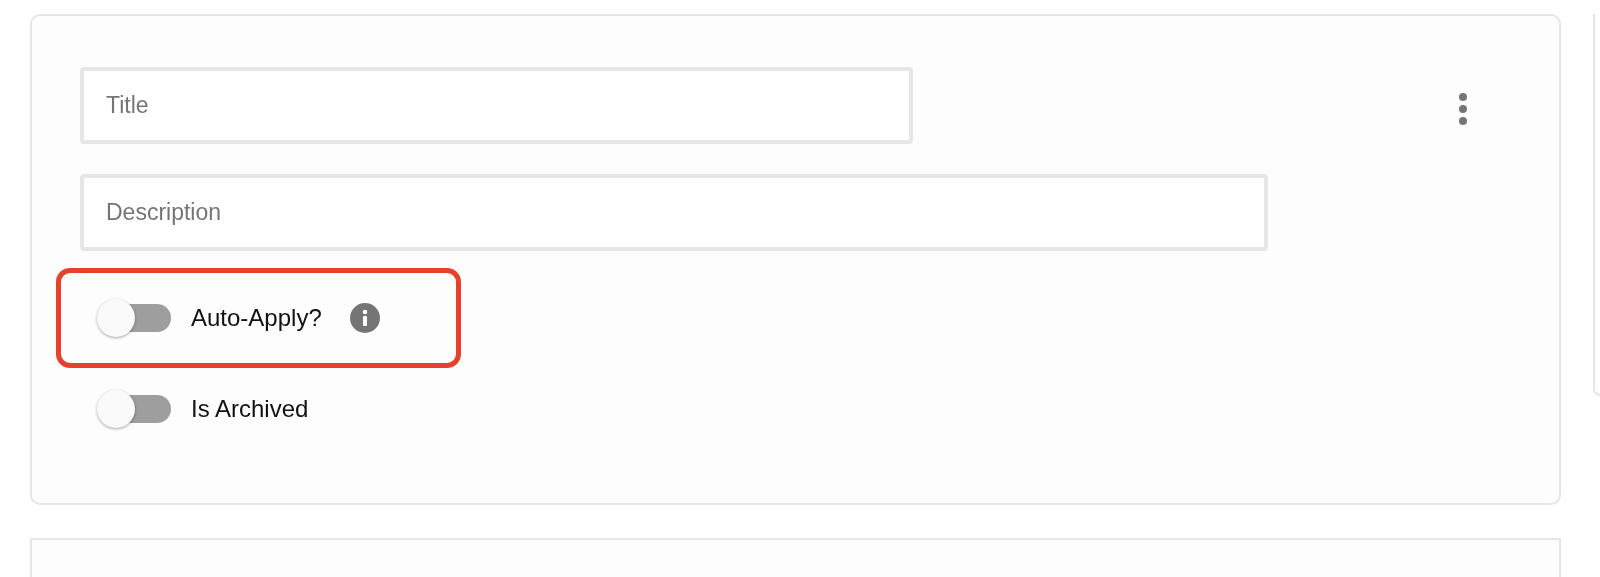  I want to click on description-field: Description, so click(674, 212).